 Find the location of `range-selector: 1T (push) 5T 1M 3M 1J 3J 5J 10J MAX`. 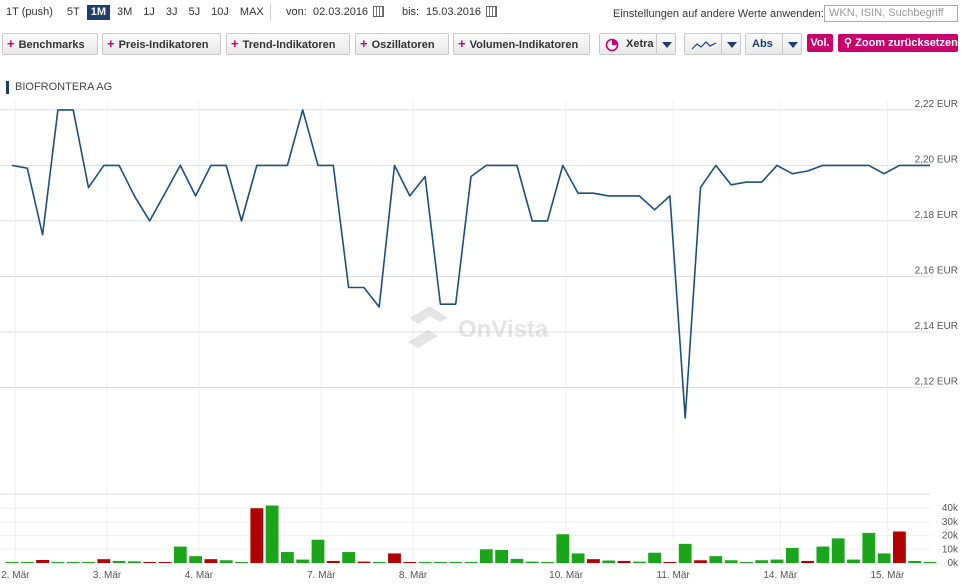

range-selector: 1T (push) 5T 1M 3M 1J 3J 5J 10J MAX is located at coordinates (138, 12).